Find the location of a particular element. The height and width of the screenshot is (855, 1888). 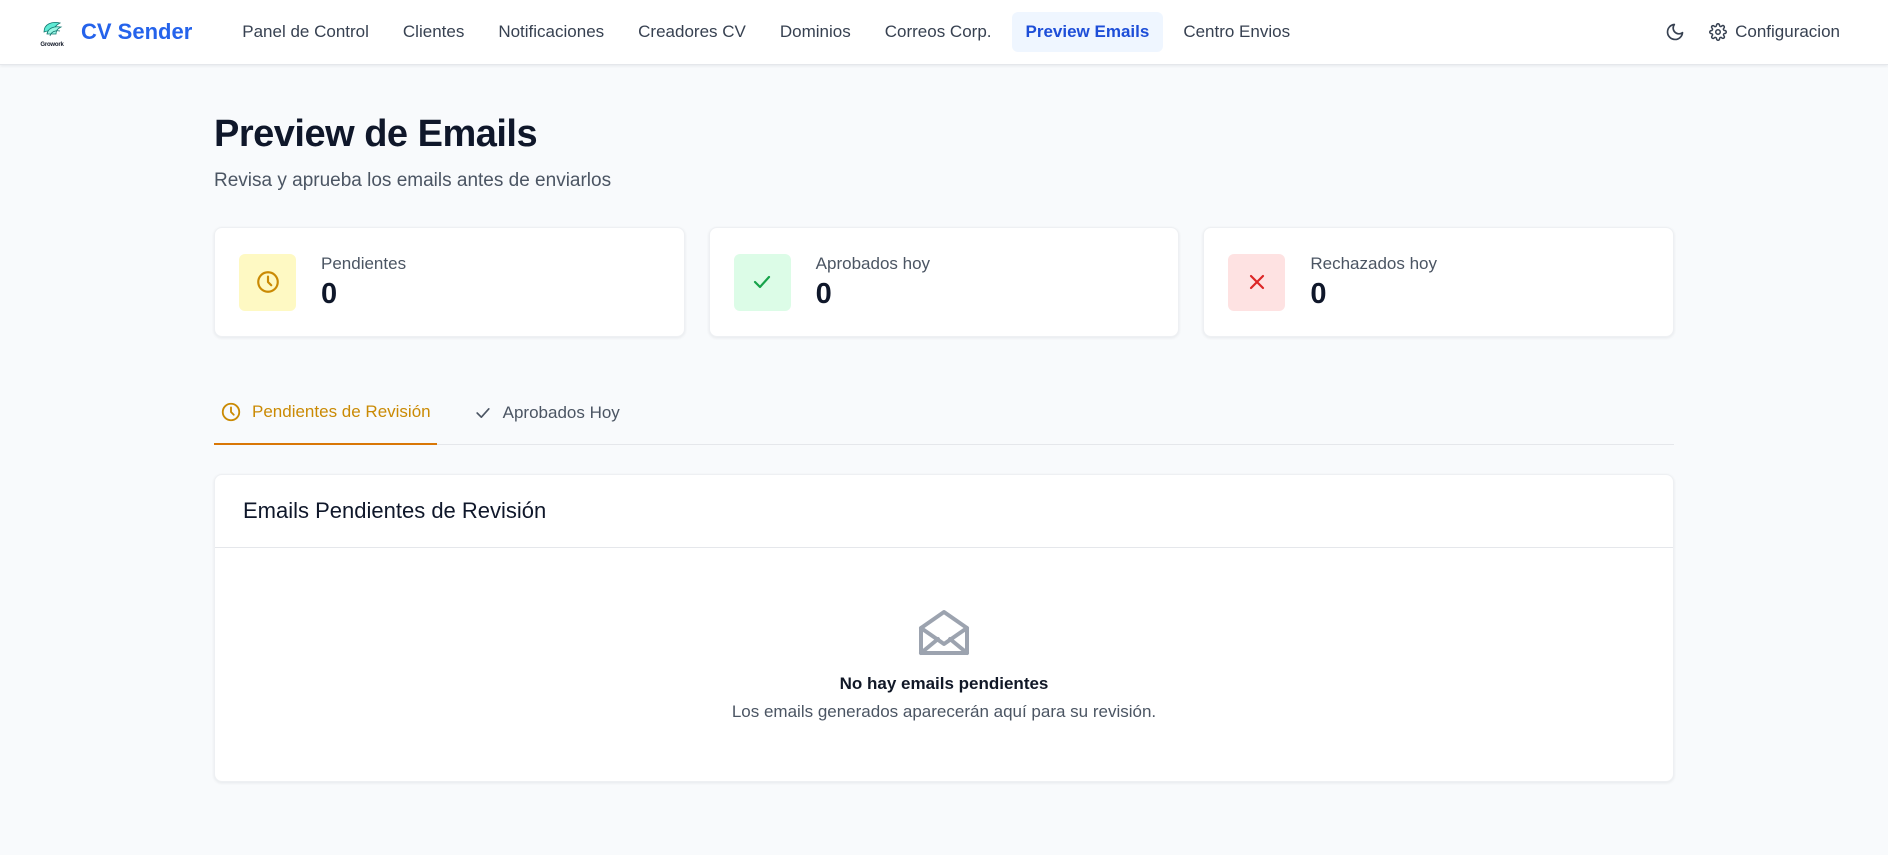

stat-label: Rechazados hoy is located at coordinates (1373, 263).